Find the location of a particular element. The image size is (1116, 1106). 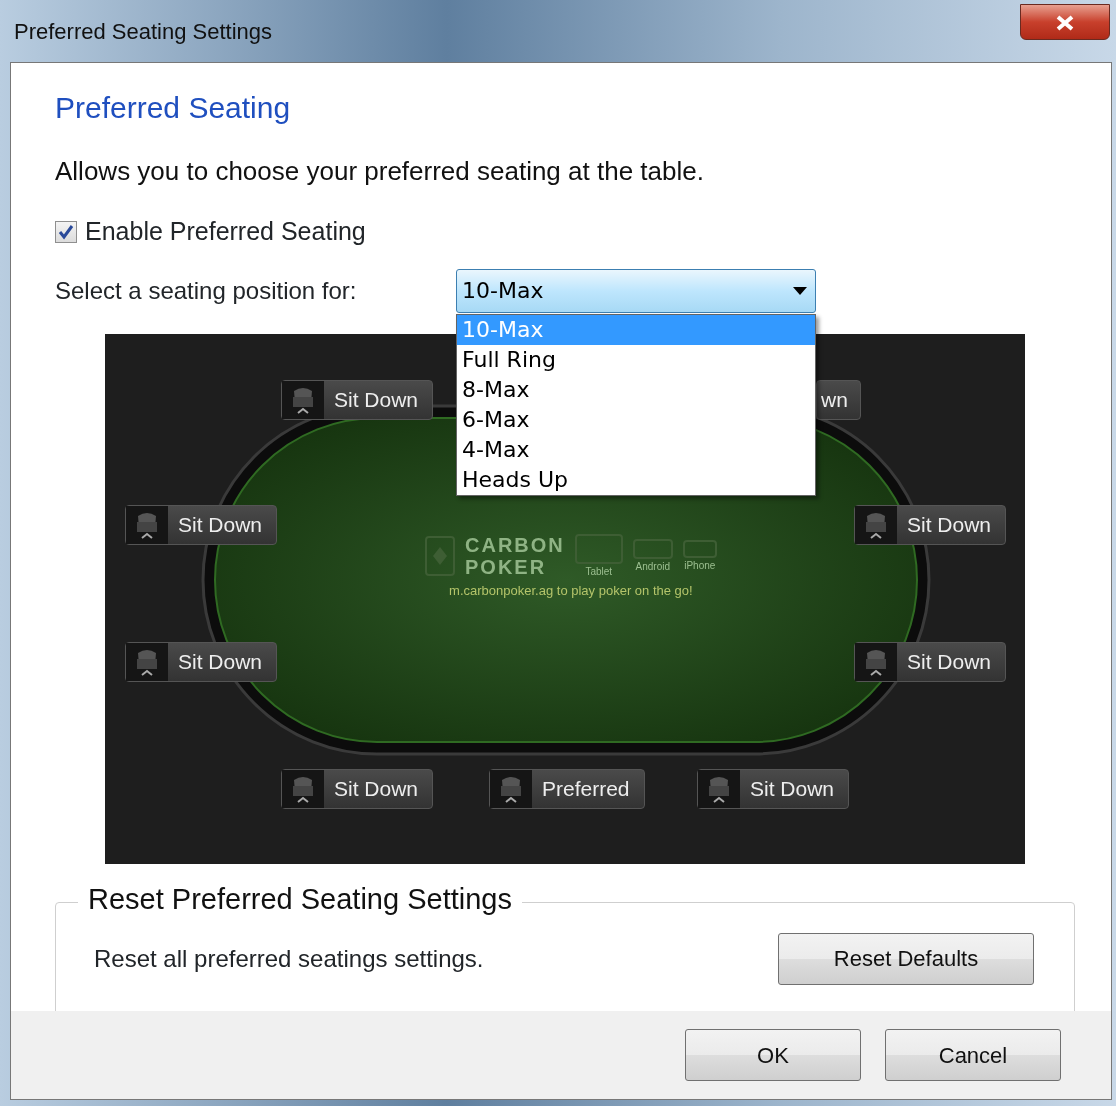

reset-defaults-button: Reset Defaults is located at coordinates (906, 958).